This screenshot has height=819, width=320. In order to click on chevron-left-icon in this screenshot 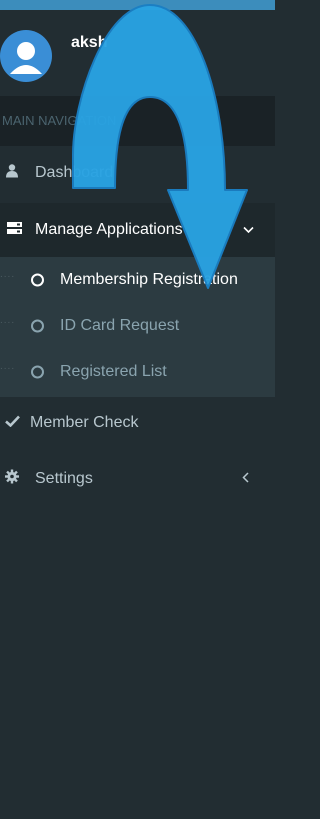, I will do `click(245, 479)`.